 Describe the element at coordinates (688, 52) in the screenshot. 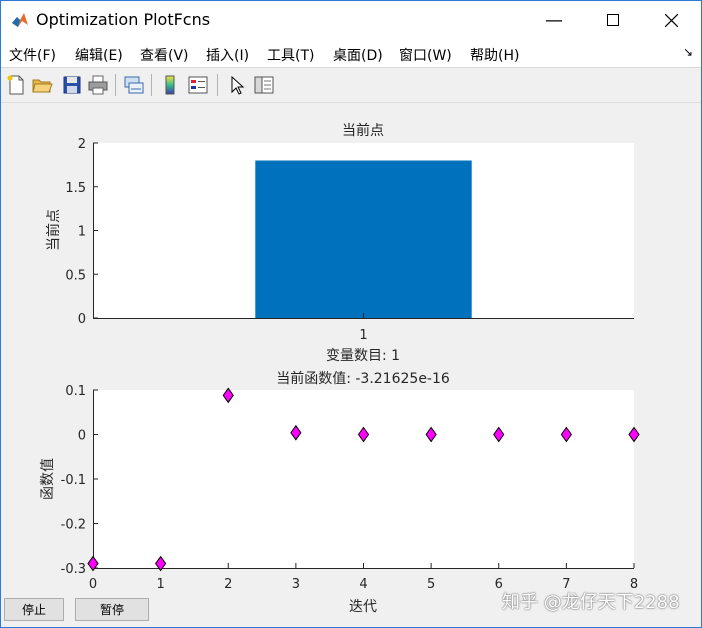

I see `menu-overflow-icon: ↘` at that location.